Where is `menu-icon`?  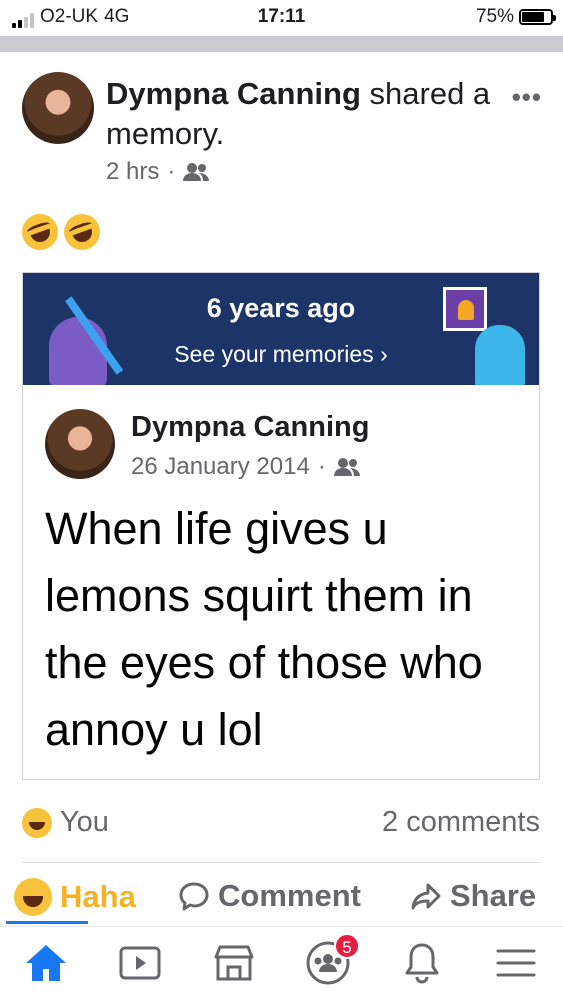
menu-icon is located at coordinates (516, 963).